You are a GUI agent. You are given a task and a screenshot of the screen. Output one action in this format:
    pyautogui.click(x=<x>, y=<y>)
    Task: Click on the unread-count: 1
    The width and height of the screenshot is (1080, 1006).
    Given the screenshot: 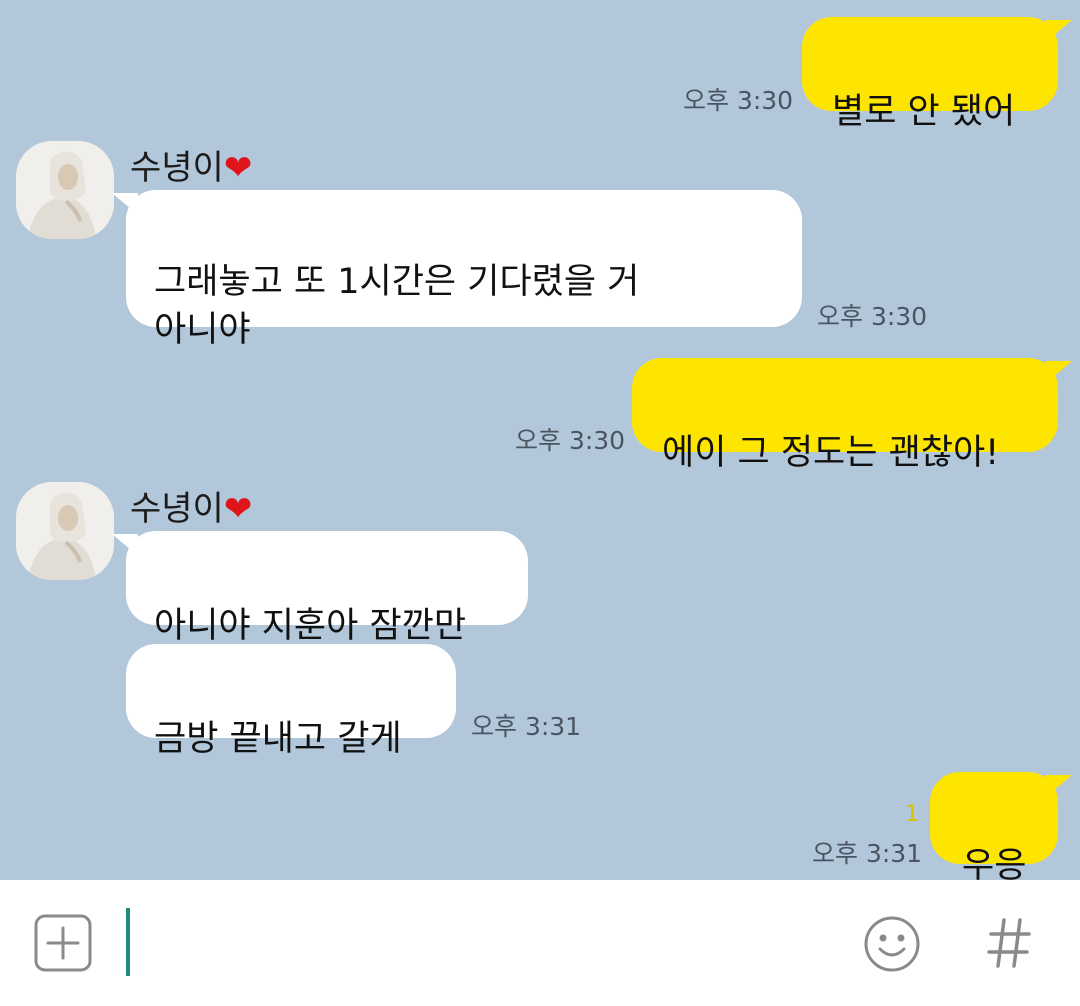 What is the action you would take?
    pyautogui.click(x=912, y=814)
    